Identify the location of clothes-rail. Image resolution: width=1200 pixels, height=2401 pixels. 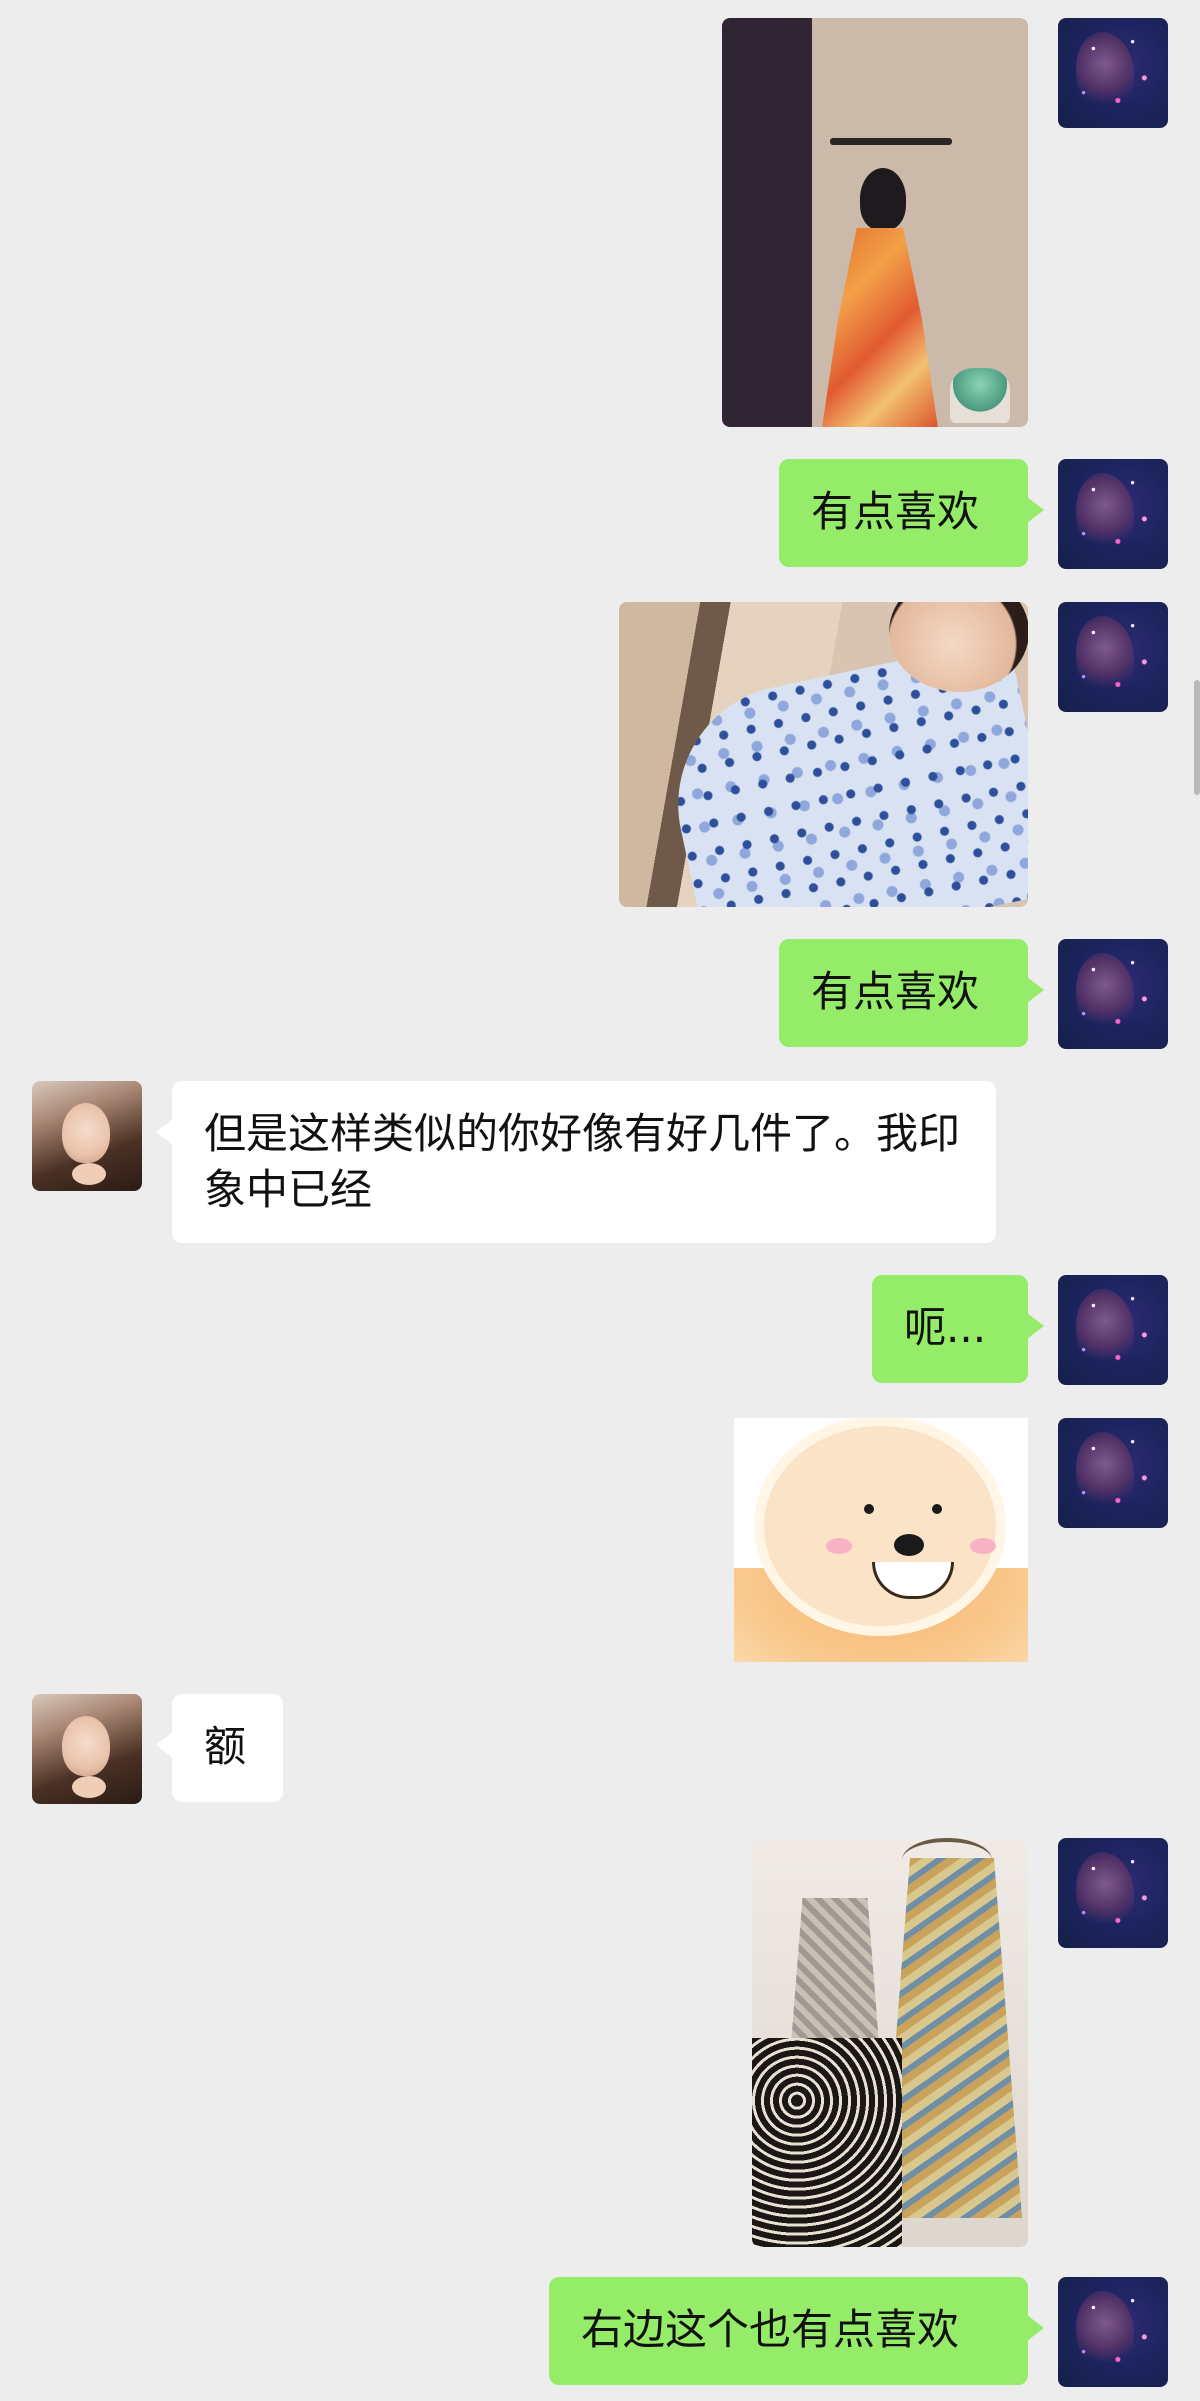
(891, 141).